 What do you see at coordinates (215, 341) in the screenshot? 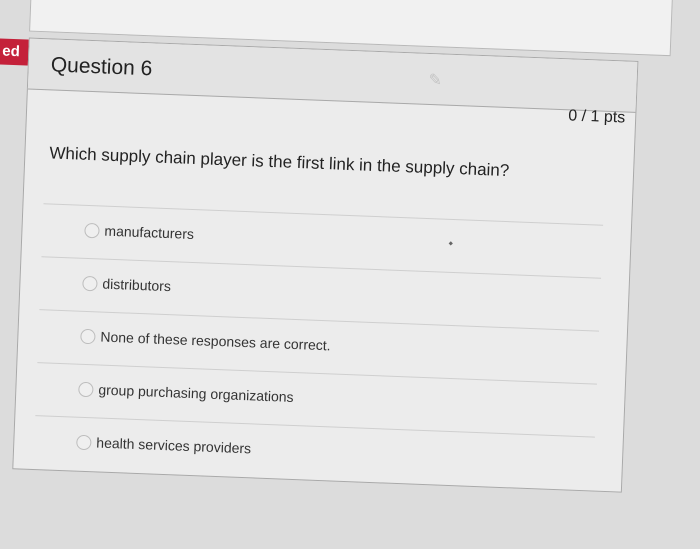
I see `answer-label: None of these responses are correct.` at bounding box center [215, 341].